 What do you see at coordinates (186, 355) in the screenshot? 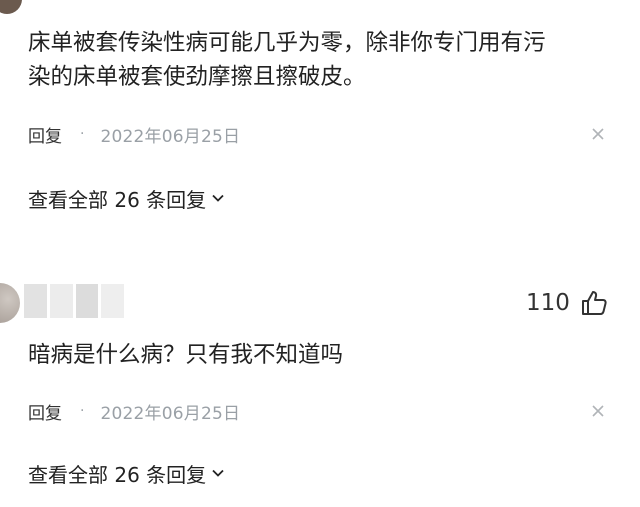
I see `comment-text: 暗病是什么病？只有我不知道吗` at bounding box center [186, 355].